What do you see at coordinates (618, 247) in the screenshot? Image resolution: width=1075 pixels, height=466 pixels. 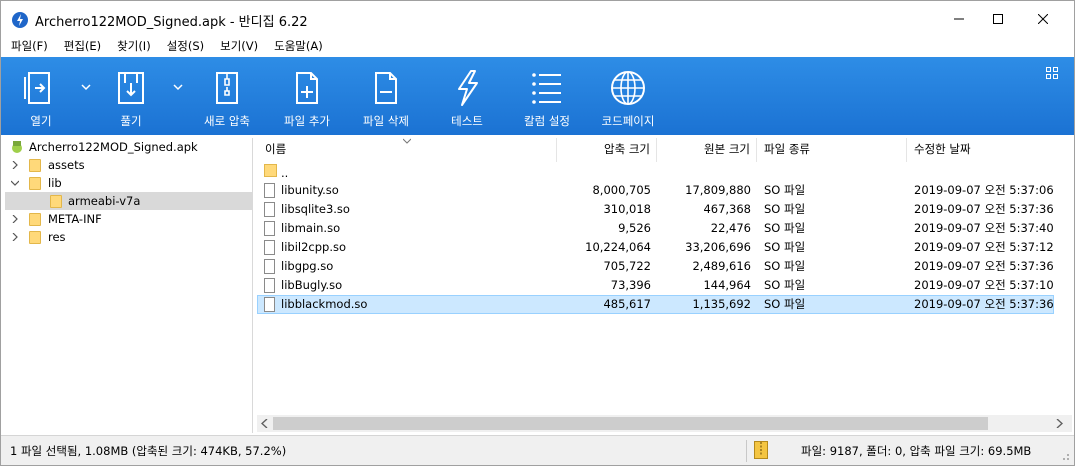 I see `compressed-size: 10,224,064` at bounding box center [618, 247].